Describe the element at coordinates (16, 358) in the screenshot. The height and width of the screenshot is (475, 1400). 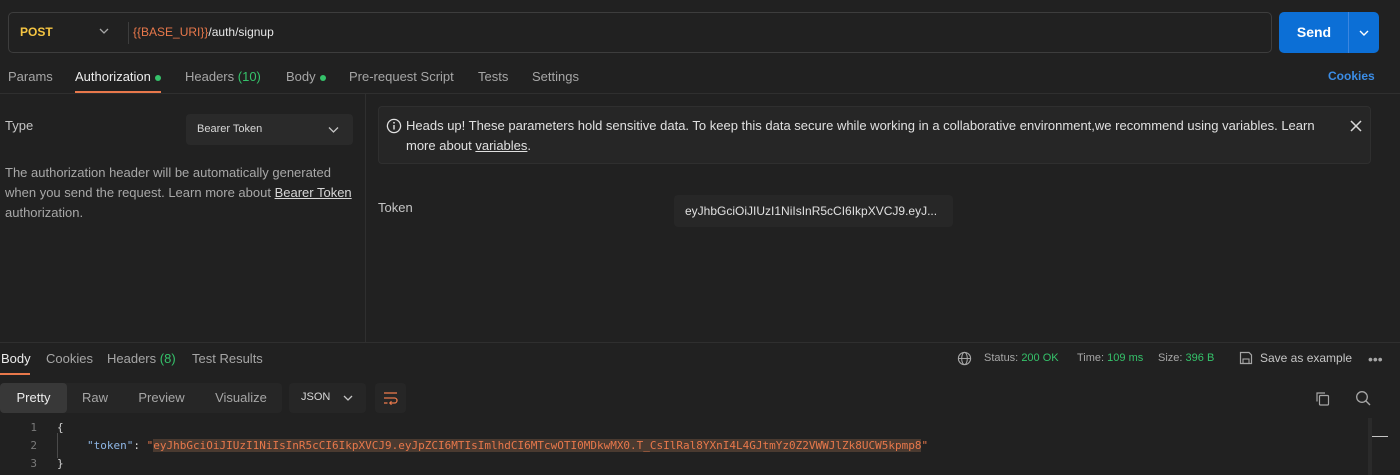
I see `response-tab-body: Body` at that location.